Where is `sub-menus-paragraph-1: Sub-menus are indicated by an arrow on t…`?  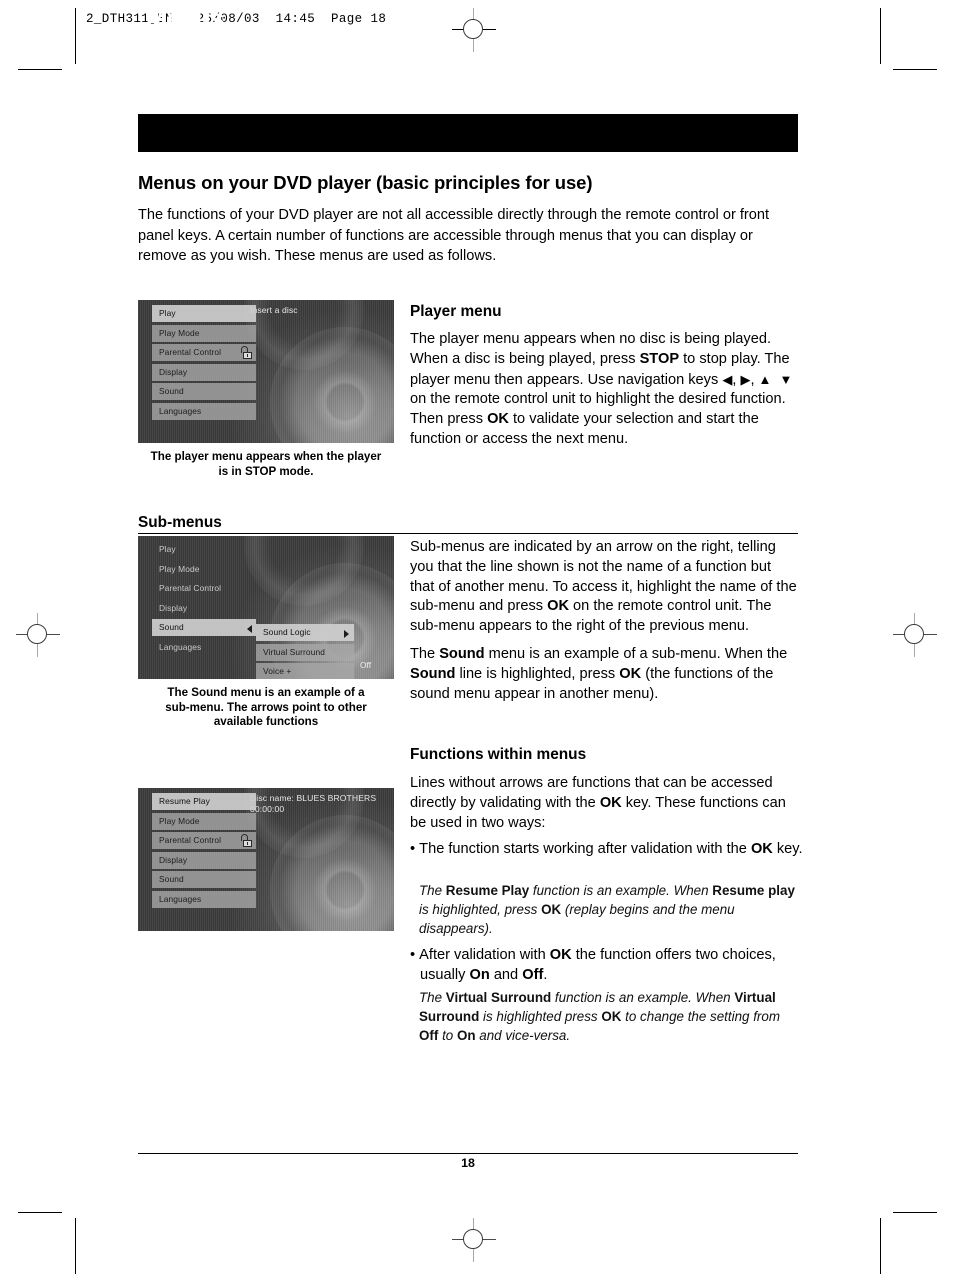
sub-menus-paragraph-1: Sub-menus are indicated by an arrow on t… is located at coordinates (604, 587).